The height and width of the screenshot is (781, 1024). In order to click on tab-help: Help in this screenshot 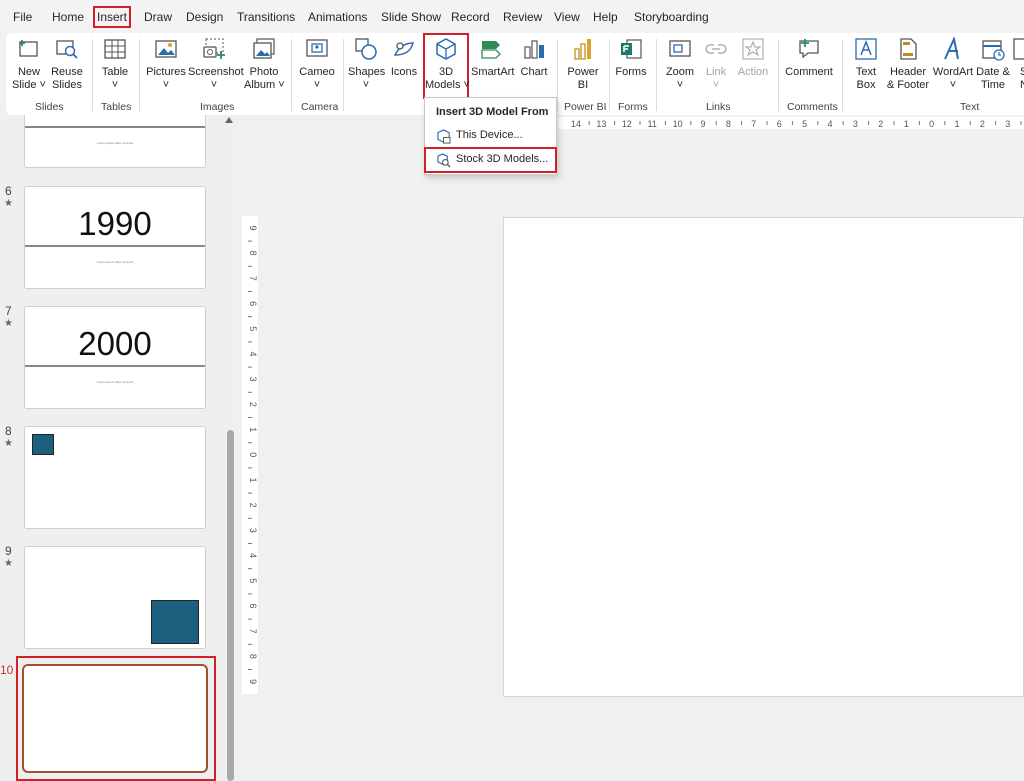, I will do `click(605, 17)`.